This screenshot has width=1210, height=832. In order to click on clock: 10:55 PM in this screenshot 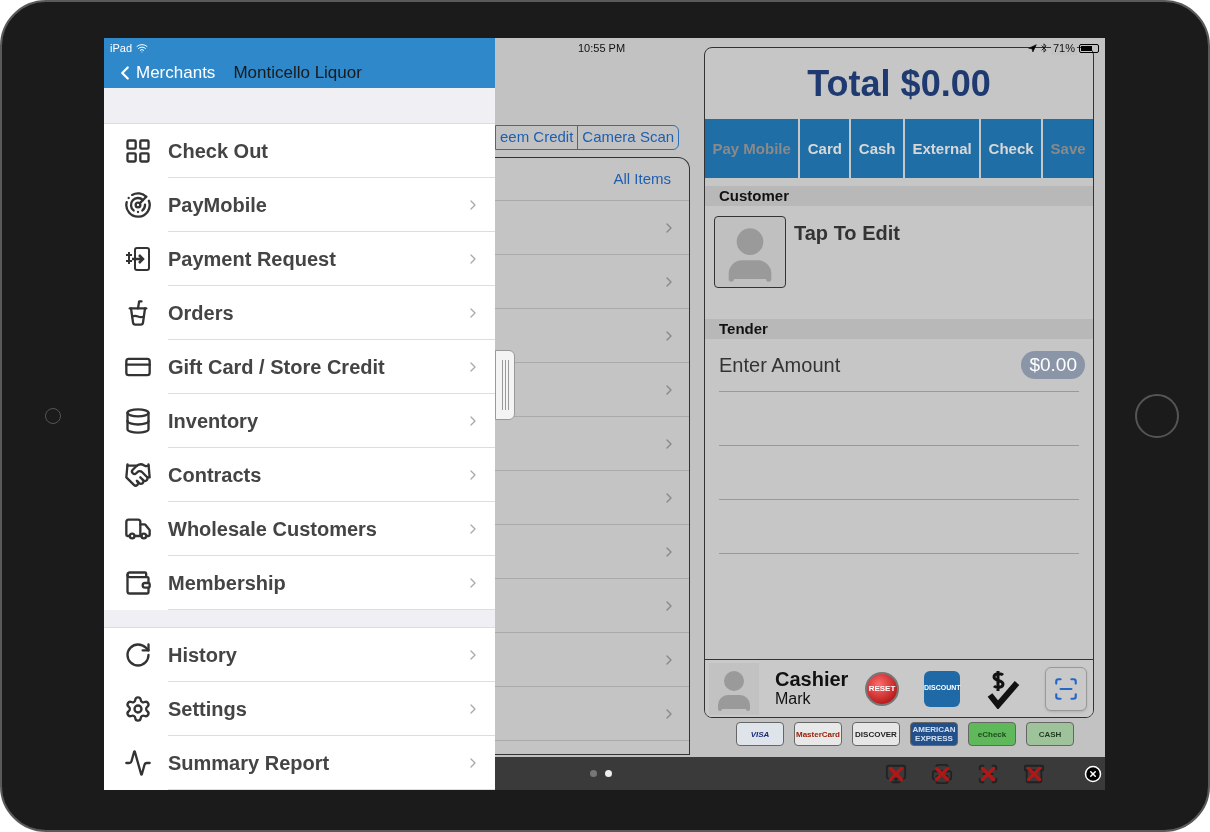, I will do `click(602, 48)`.